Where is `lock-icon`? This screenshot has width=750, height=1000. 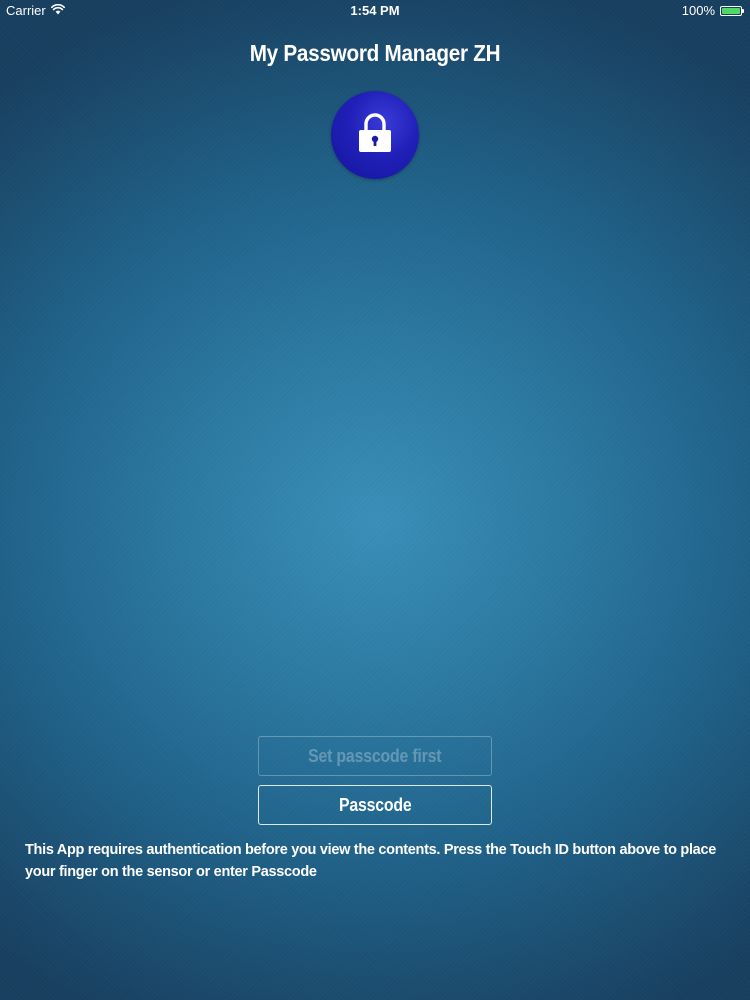 lock-icon is located at coordinates (375, 135).